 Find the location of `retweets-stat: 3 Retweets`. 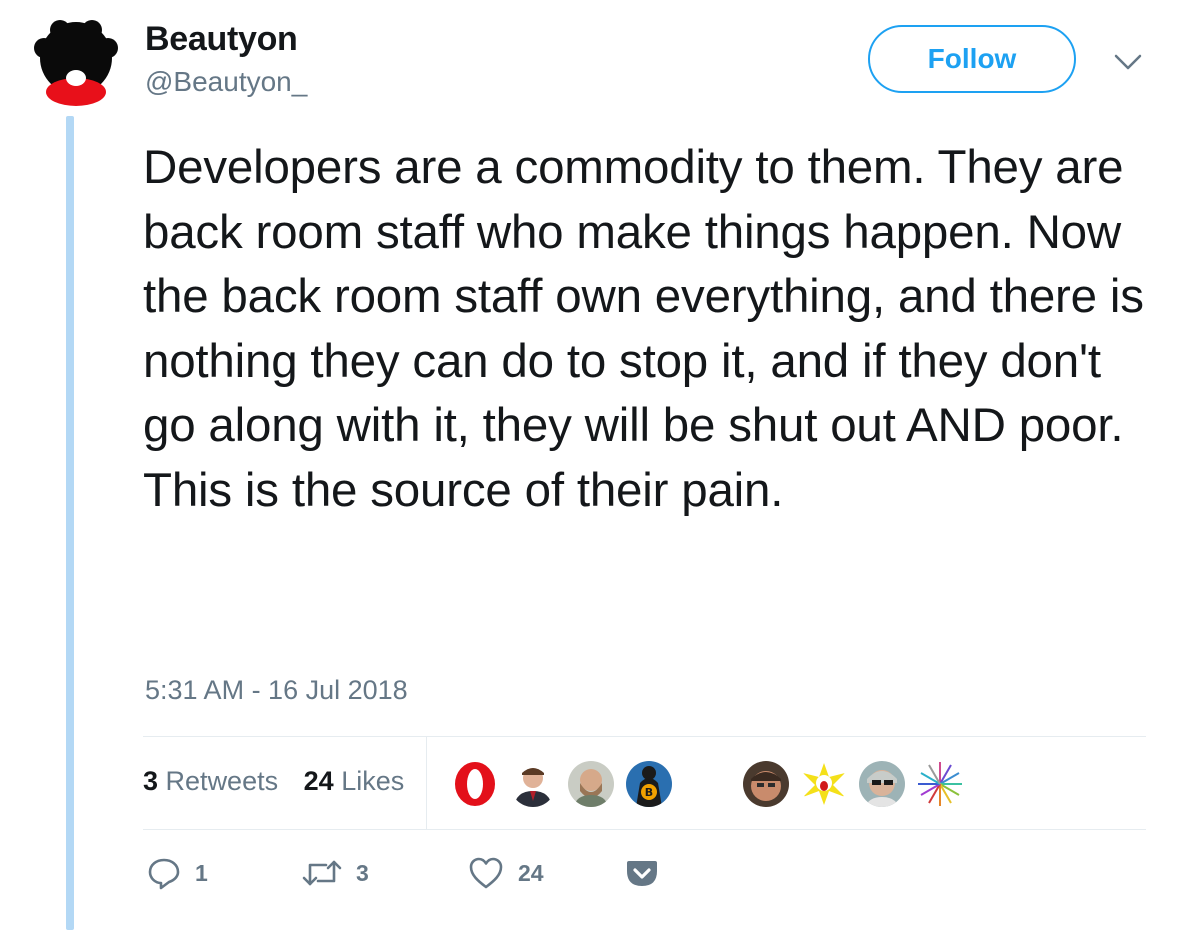

retweets-stat: 3 Retweets is located at coordinates (210, 781).